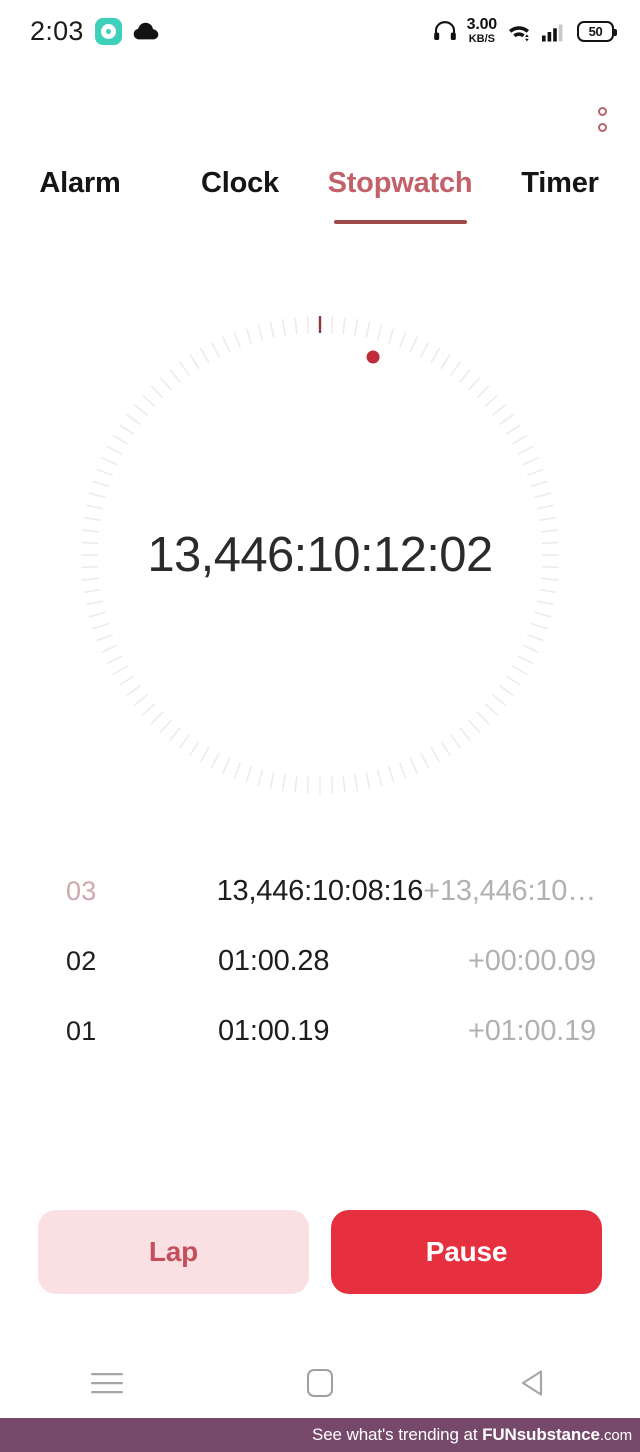 The image size is (640, 1452). I want to click on lap-row: 01 01:00.19 +01:00.19, so click(320, 1031).